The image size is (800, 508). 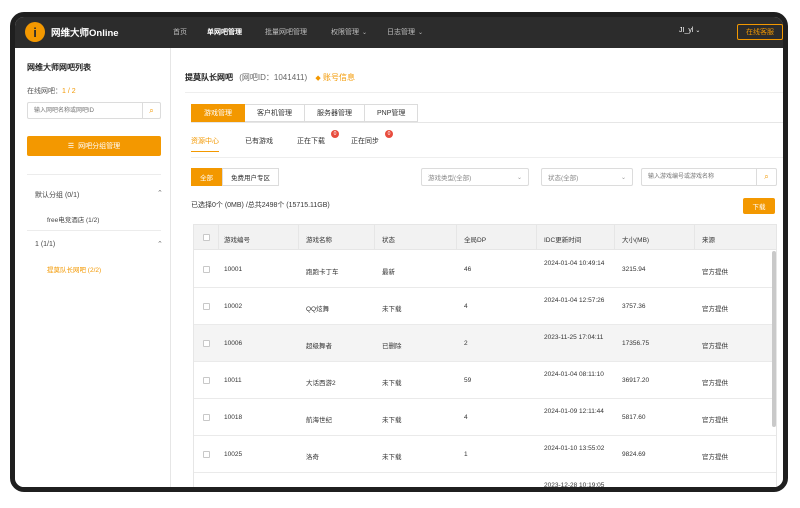 I want to click on global-dp: 46, so click(x=468, y=269).